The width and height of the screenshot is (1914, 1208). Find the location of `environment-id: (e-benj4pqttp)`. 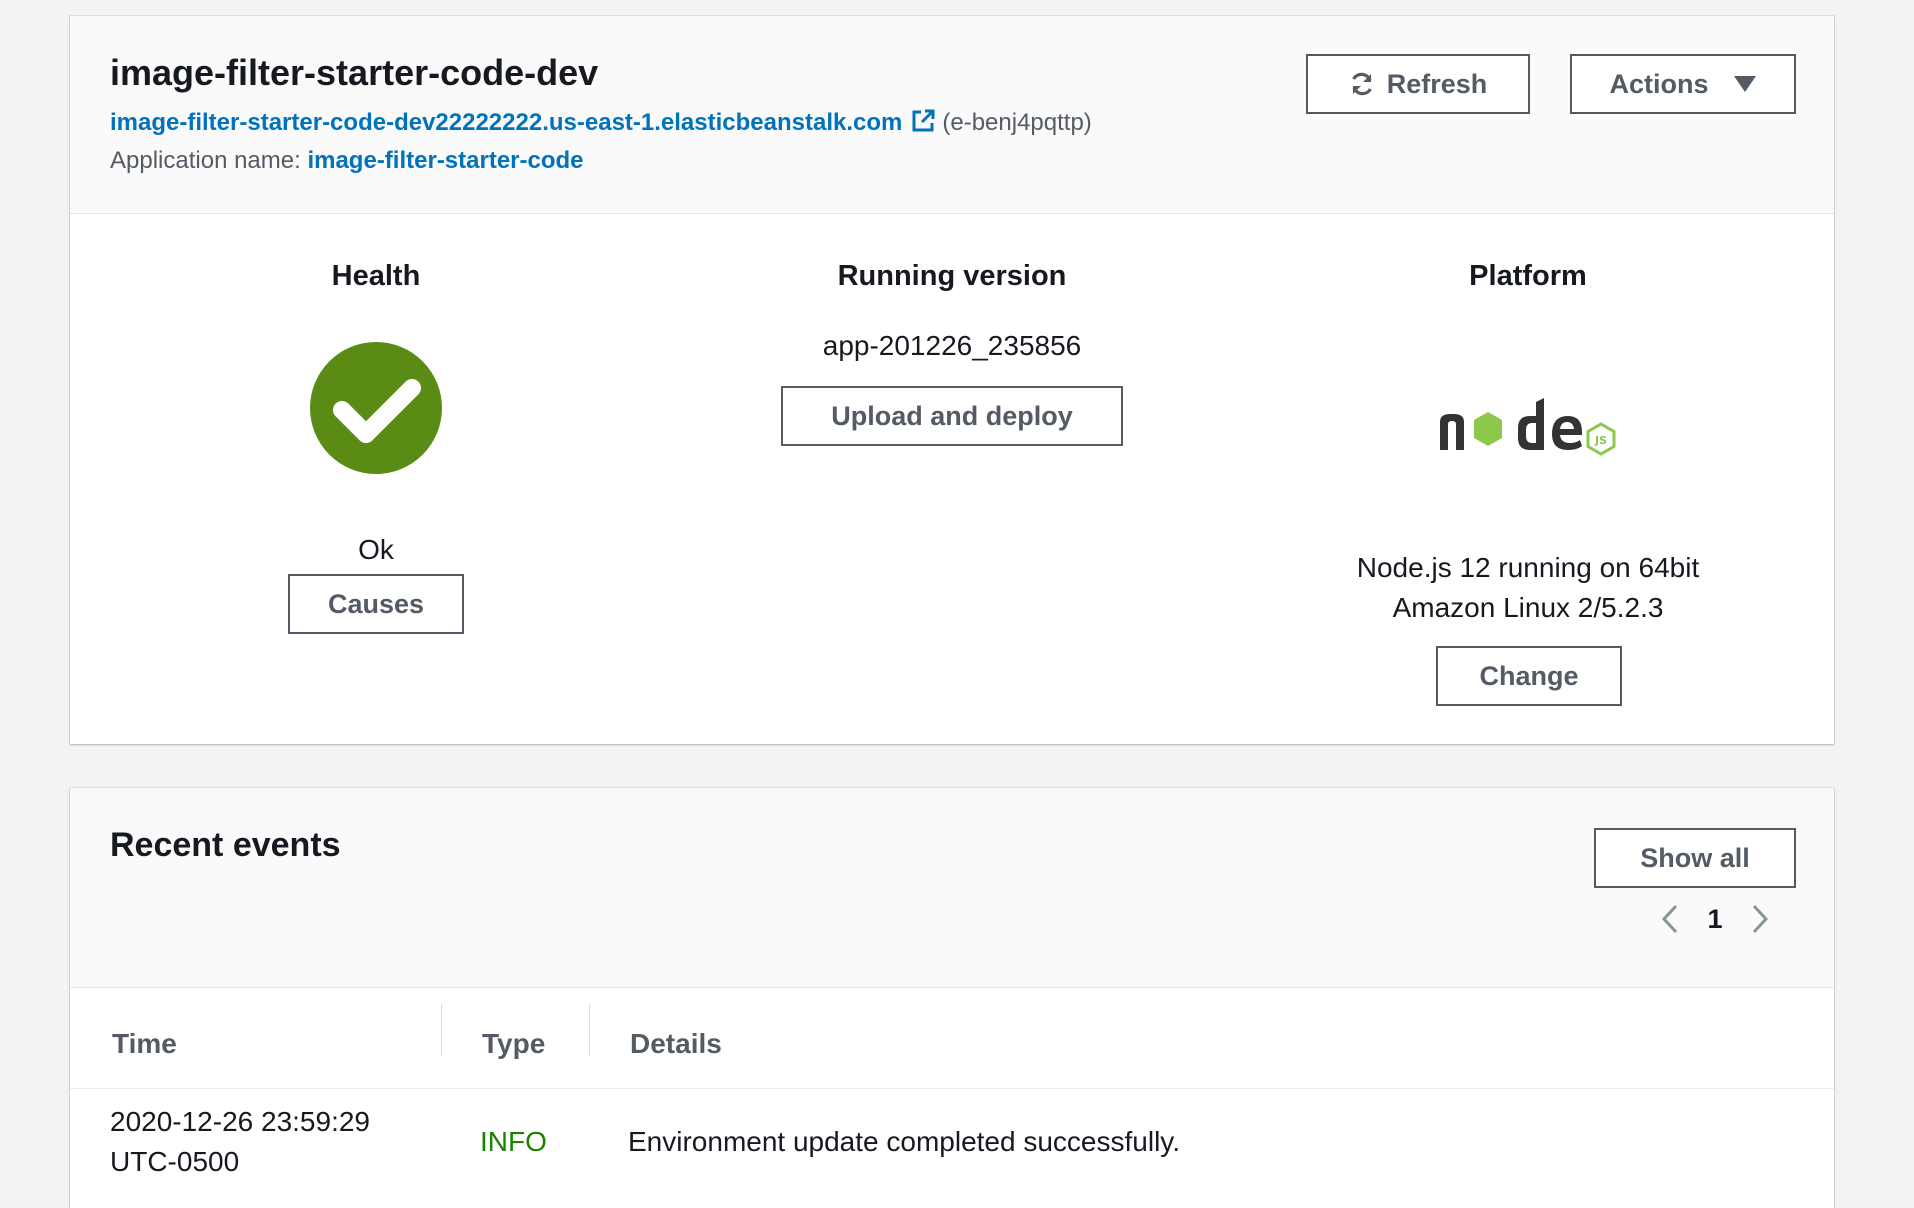

environment-id: (e-benj4pqttp) is located at coordinates (1017, 122).